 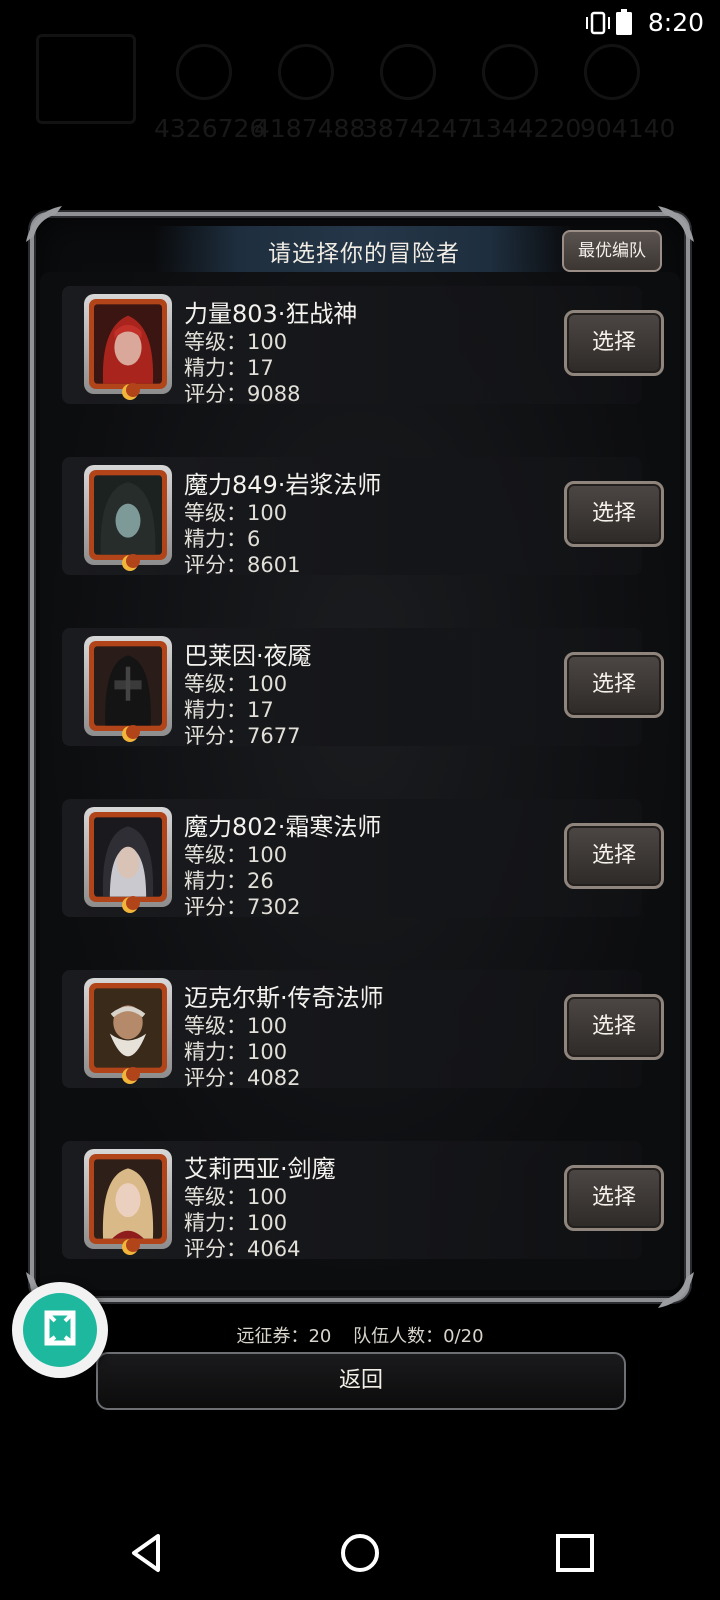 I want to click on party-count: 队伍人数：0/20, so click(x=418, y=1336).